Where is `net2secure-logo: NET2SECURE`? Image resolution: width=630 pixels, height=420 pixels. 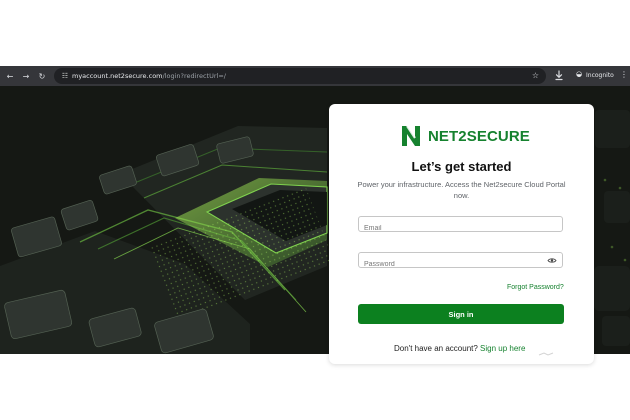
net2secure-logo: NET2SECURE is located at coordinates (465, 136).